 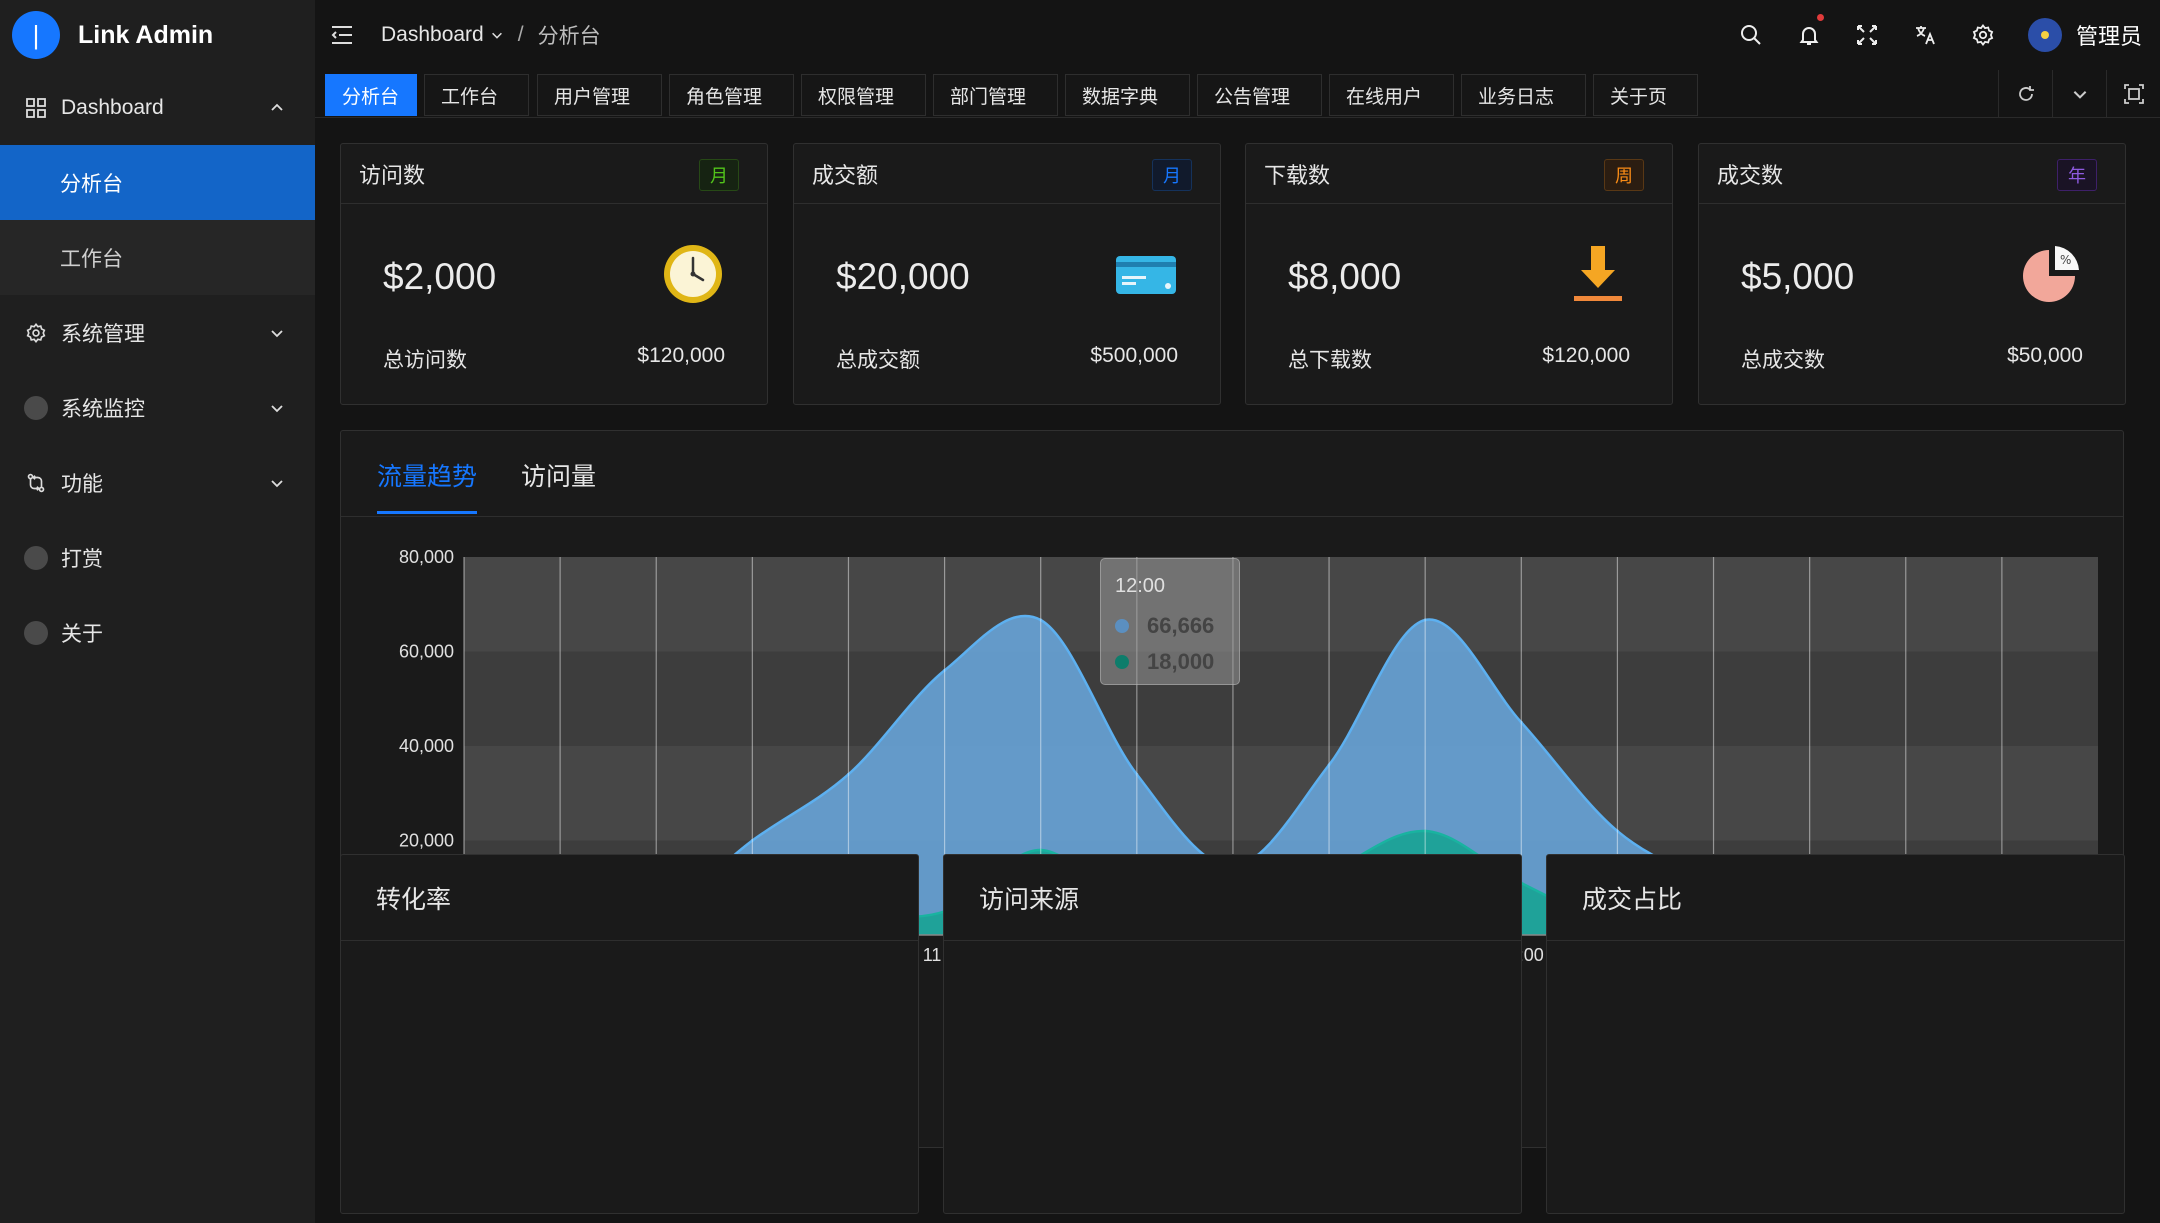 What do you see at coordinates (426, 746) in the screenshot?
I see `y-tick-label: 40,000` at bounding box center [426, 746].